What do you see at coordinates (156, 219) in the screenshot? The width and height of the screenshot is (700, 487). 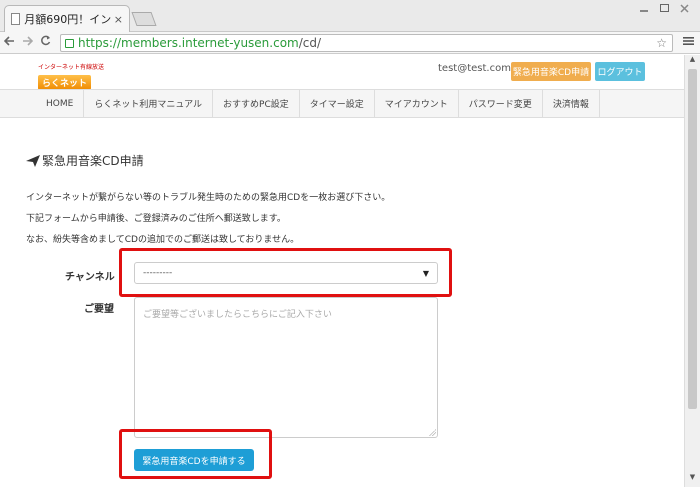 I see `description-line-2: 下記フォームから申請後、ご登録済みのご住所へ郵送致します。` at bounding box center [156, 219].